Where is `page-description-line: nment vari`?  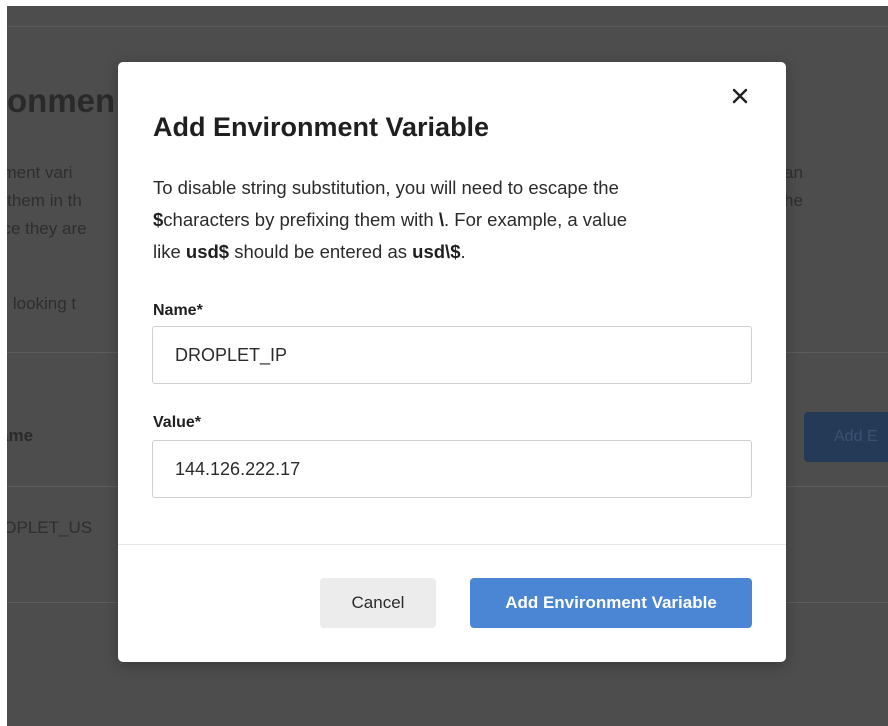
page-description-line: nment vari is located at coordinates (40, 172).